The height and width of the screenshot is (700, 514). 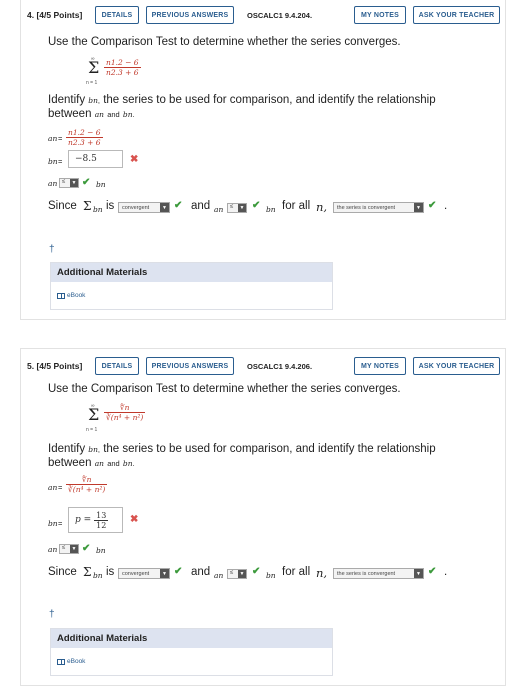 I want to click on question-code: OSCALC1 9.4.204., so click(x=280, y=15).